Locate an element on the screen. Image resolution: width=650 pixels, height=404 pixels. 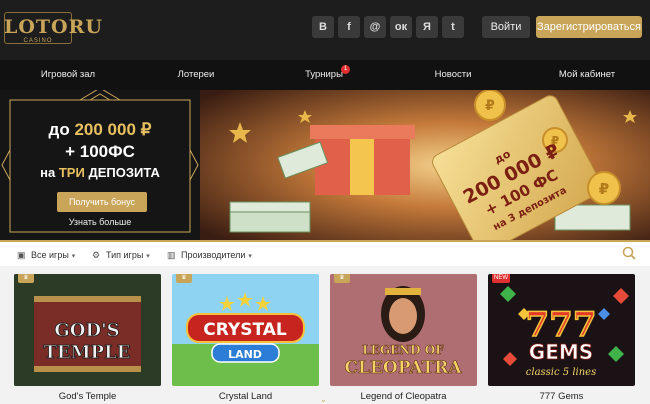
svg-text: CRYSTAL is located at coordinates (245, 330).